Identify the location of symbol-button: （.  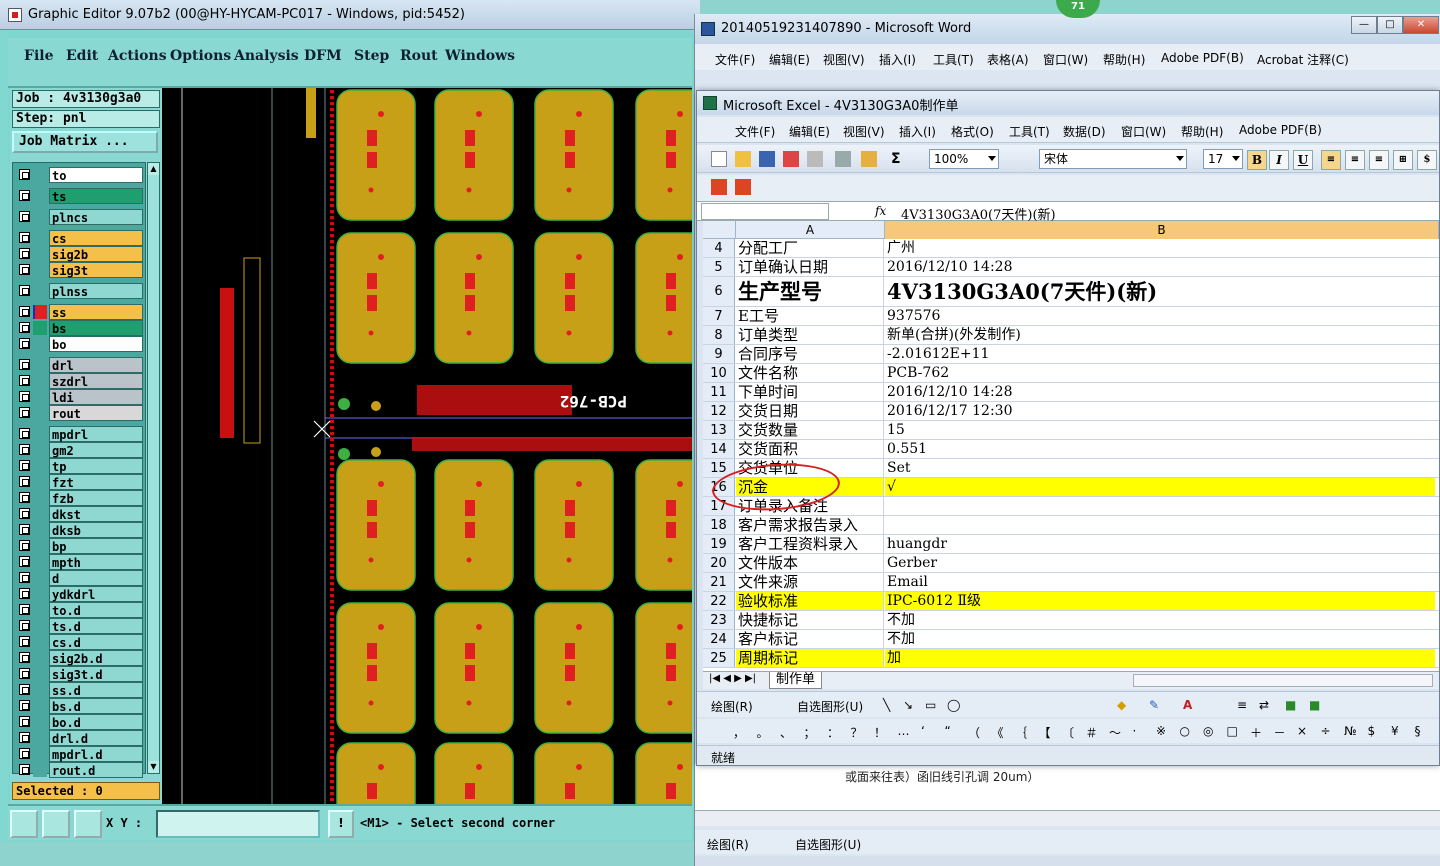
(974, 732).